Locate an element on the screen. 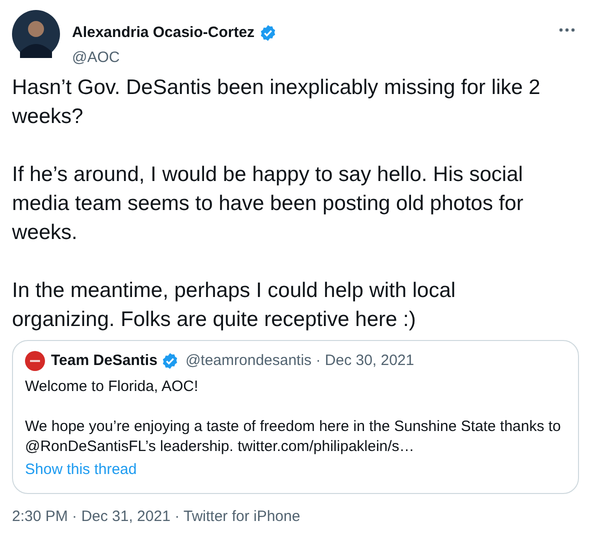 The height and width of the screenshot is (538, 591). tweet-text: Hasn’t Gov. DeSantis been inexplicably missing for like 2 weeks? is located at coordinates (277, 102).